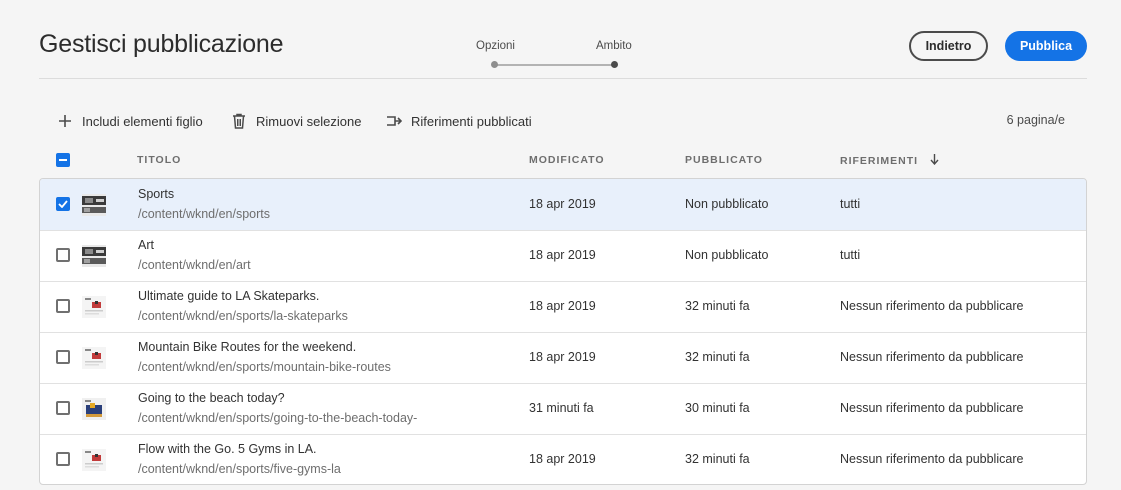 The width and height of the screenshot is (1121, 490). I want to click on row-published: 30 minuti fa, so click(717, 408).